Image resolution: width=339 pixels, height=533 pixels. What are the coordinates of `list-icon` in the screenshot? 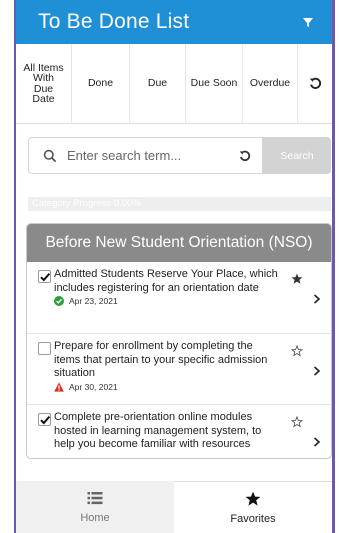 It's located at (95, 498).